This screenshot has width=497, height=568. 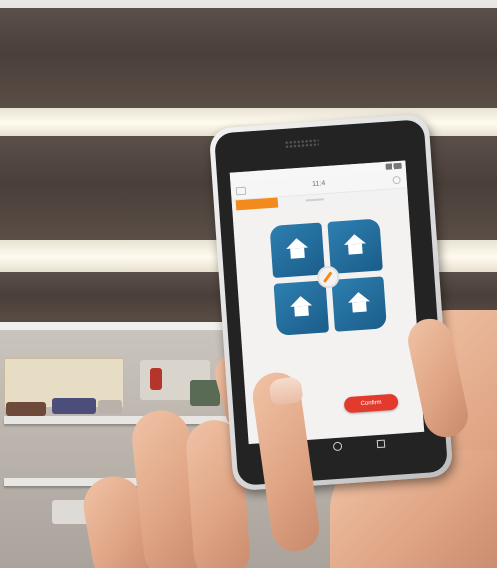 I want to click on scene-grid, so click(x=328, y=277).